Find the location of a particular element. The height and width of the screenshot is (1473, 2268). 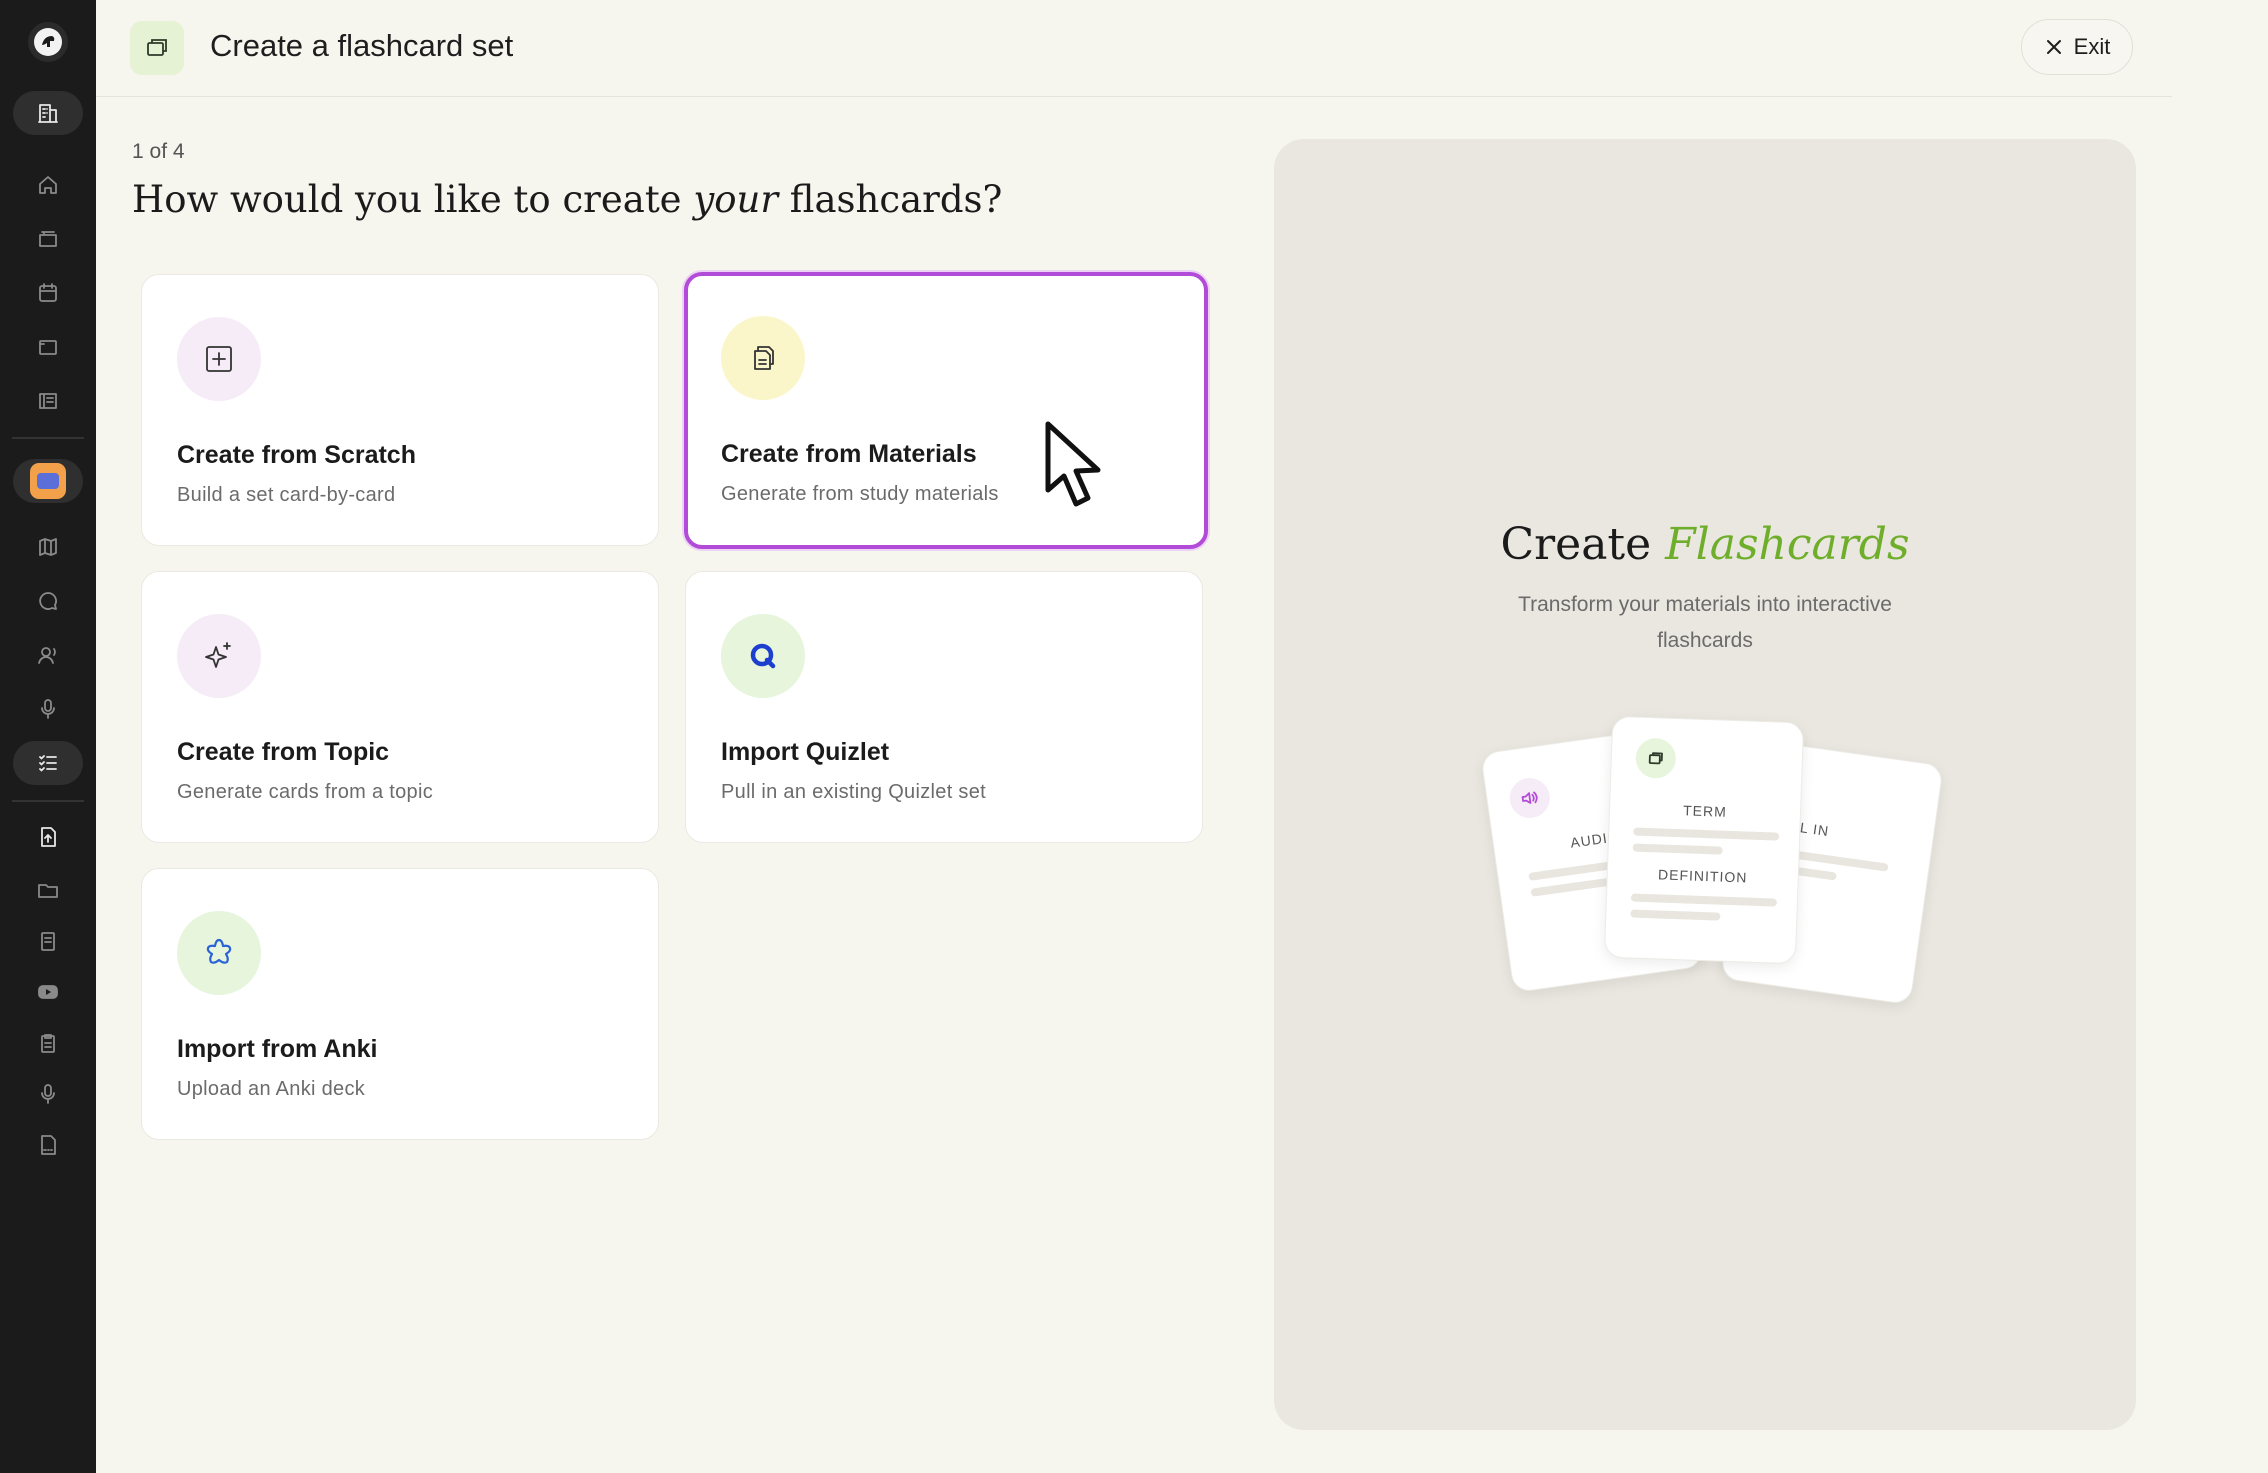

notes-icon is located at coordinates (48, 941).